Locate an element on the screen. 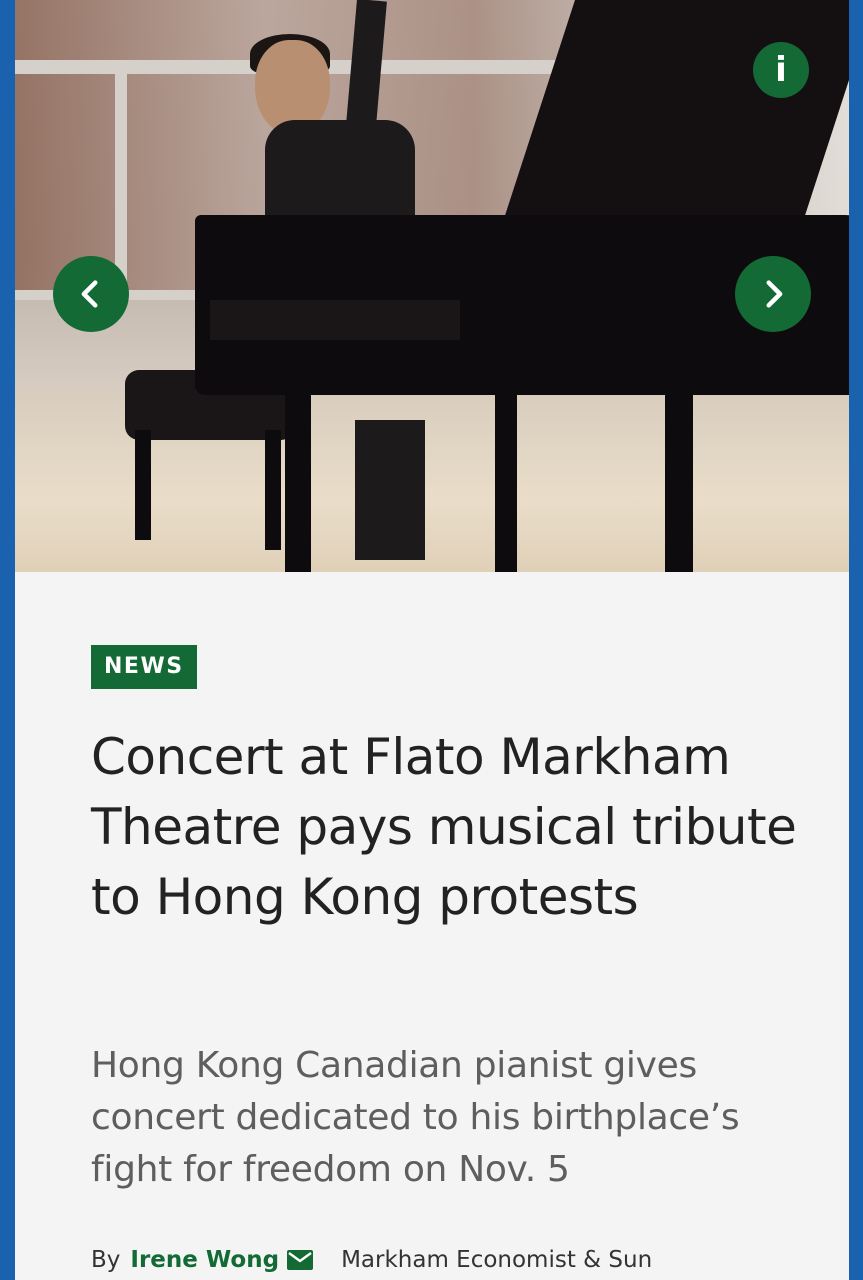 This screenshot has height=1280, width=863. byline: By Irene Wong Markham Economist & Sun is located at coordinates (371, 1260).